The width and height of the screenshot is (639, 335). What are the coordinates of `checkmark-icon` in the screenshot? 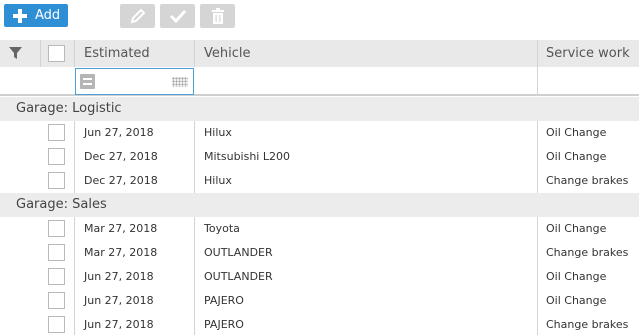 It's located at (177, 16).